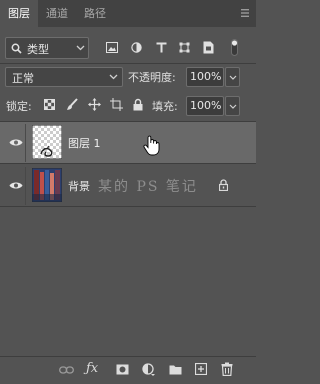 The width and height of the screenshot is (320, 384). Describe the element at coordinates (152, 77) in the screenshot. I see `opacity-label: 不透明度:` at that location.